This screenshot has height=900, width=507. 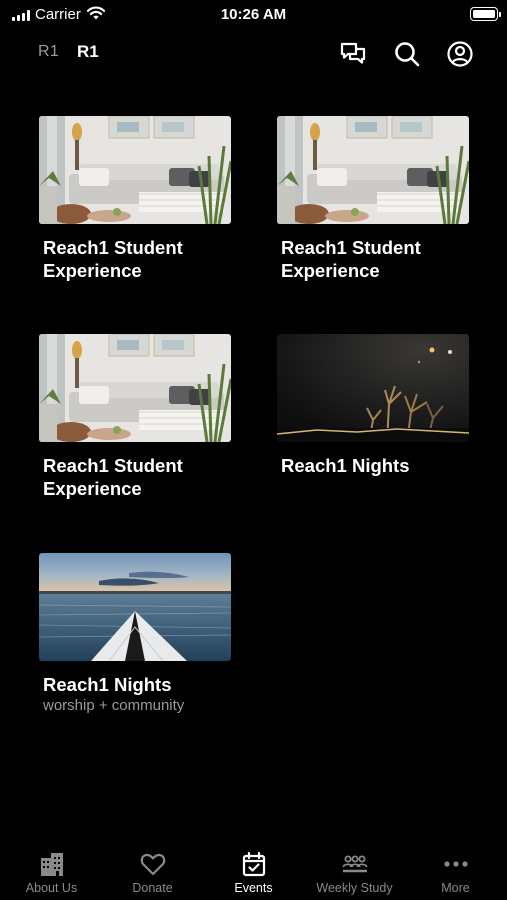 I want to click on tab-weekly-study: Weekly Study, so click(x=354, y=871).